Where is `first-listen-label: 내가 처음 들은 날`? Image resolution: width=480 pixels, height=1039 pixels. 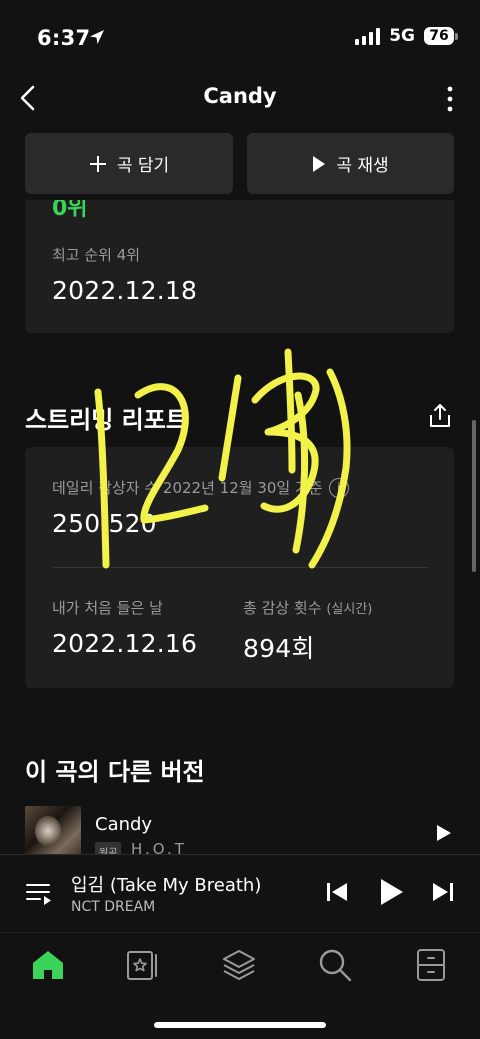 first-listen-label: 내가 처음 들은 날 is located at coordinates (107, 608).